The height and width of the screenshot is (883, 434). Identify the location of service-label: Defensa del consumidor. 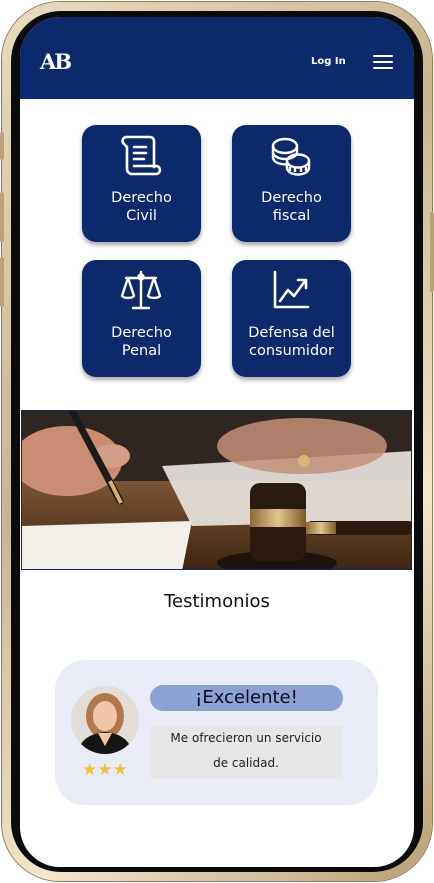
(291, 342).